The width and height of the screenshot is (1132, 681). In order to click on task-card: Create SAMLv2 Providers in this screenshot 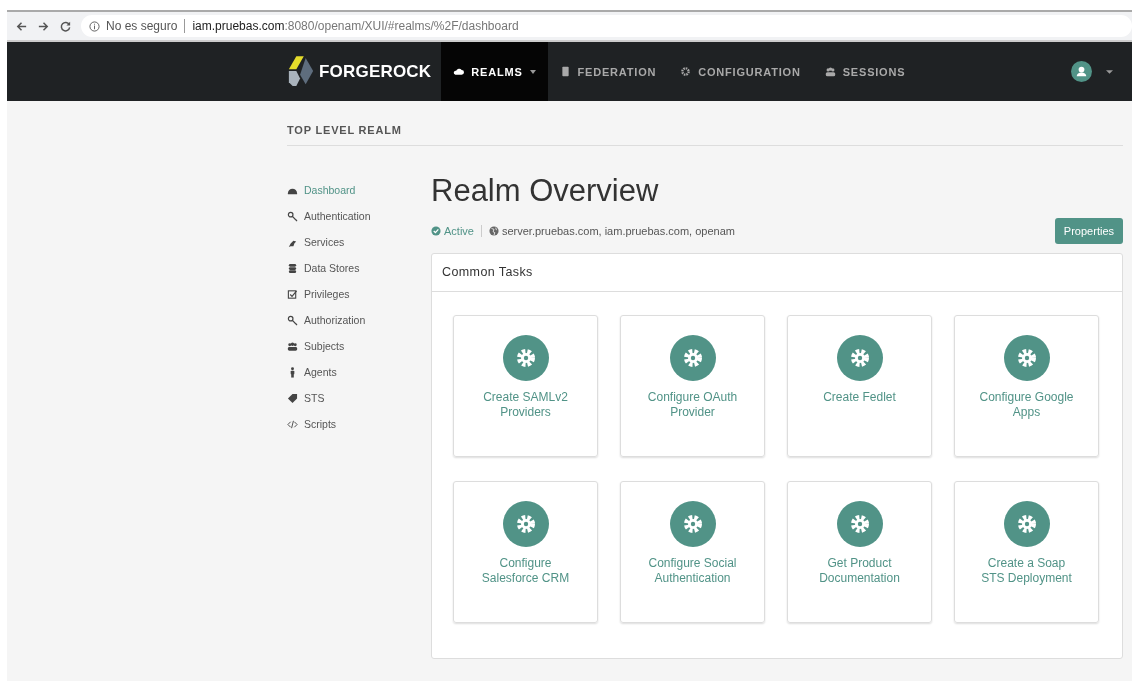, I will do `click(525, 386)`.